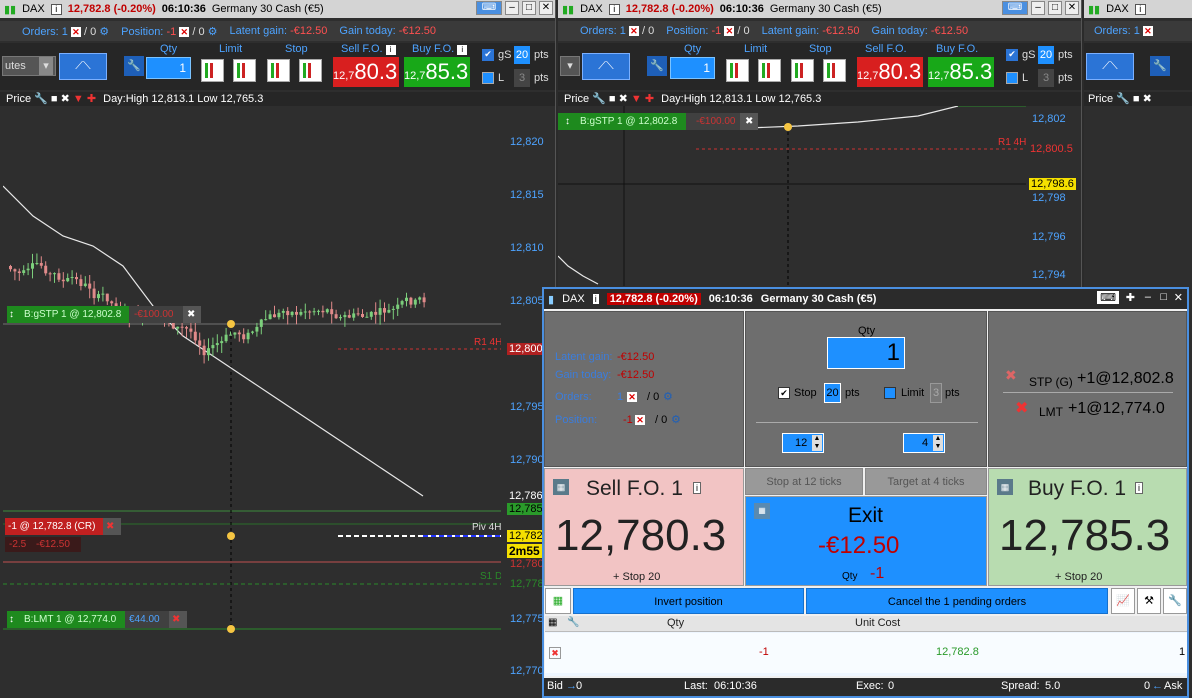 The width and height of the screenshot is (1192, 698). Describe the element at coordinates (803, 443) in the screenshot. I see `stop-ticks-spinner: 12 ▲ ▼` at that location.